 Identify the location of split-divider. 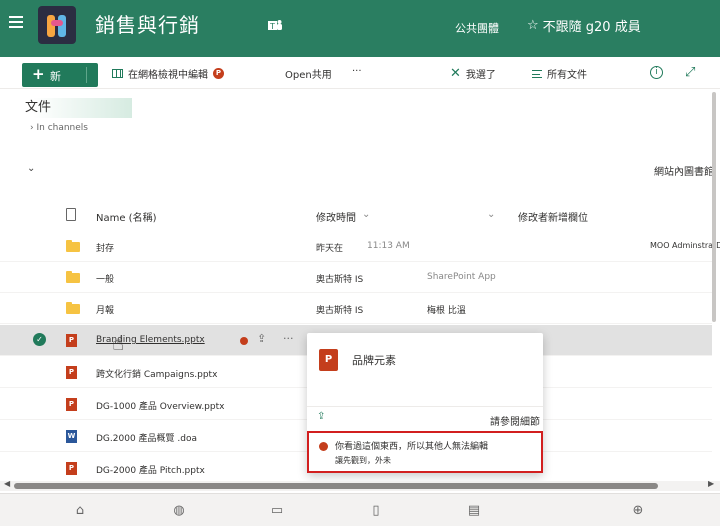
(86, 75).